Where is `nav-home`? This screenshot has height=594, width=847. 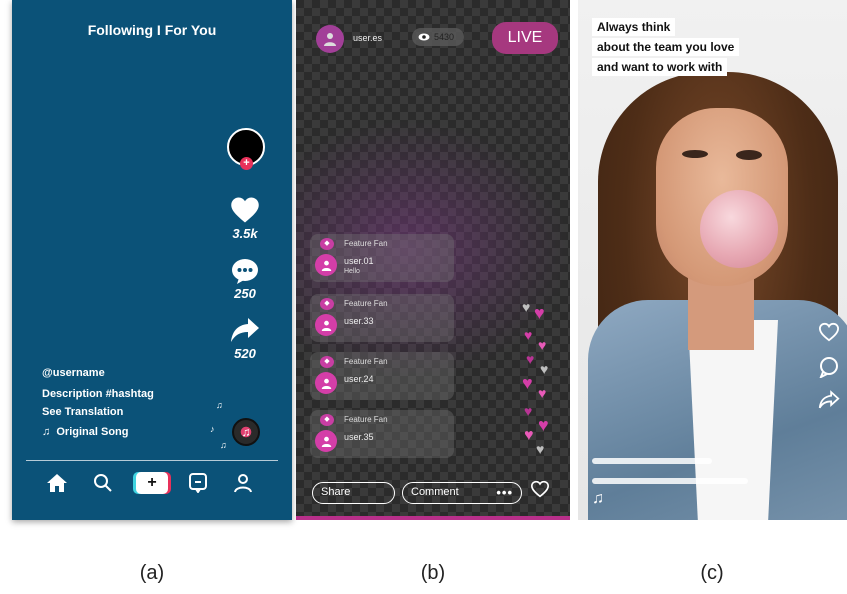
nav-home is located at coordinates (57, 483).